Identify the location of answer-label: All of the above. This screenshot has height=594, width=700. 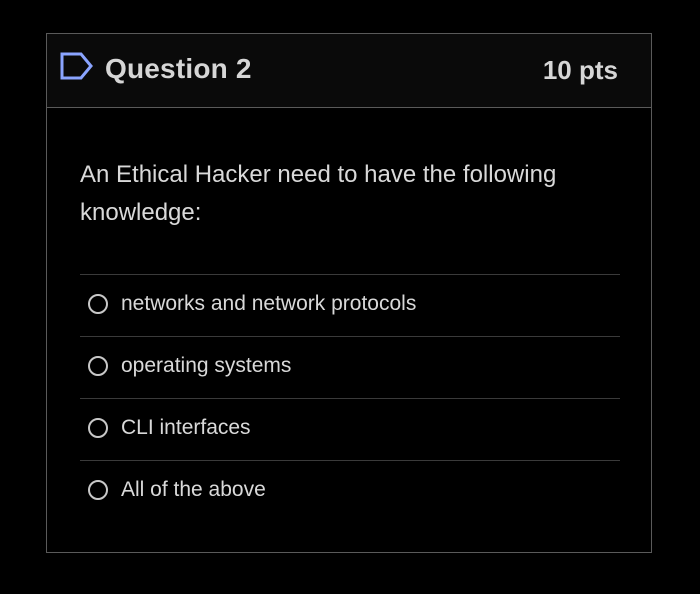
(193, 490).